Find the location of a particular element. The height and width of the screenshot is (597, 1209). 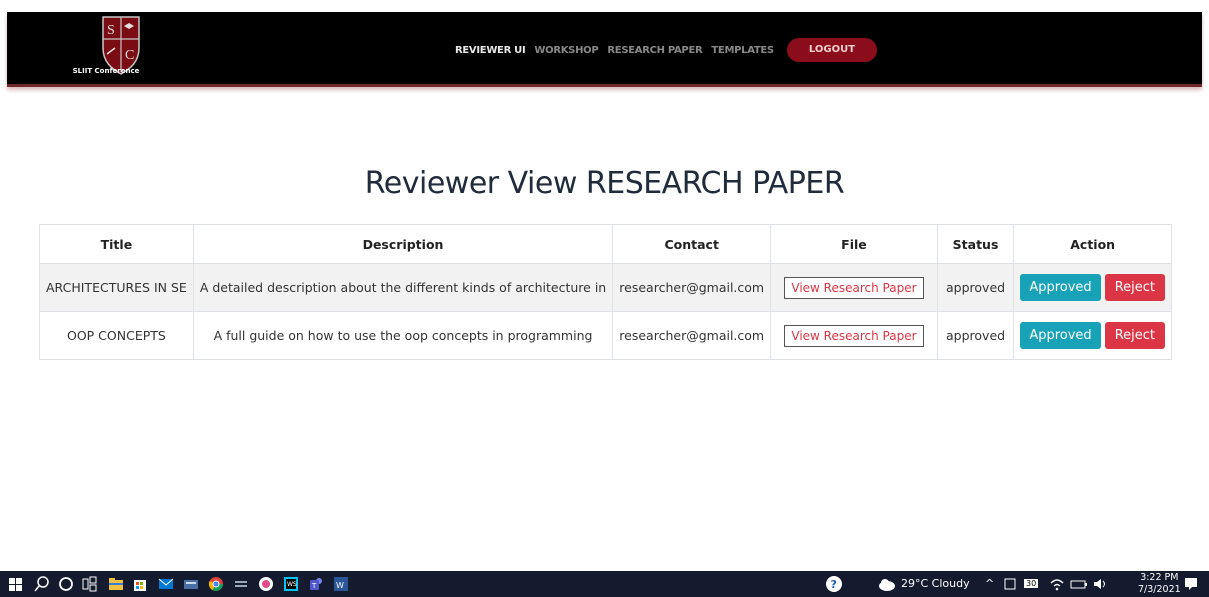

store-icon is located at coordinates (140, 584).